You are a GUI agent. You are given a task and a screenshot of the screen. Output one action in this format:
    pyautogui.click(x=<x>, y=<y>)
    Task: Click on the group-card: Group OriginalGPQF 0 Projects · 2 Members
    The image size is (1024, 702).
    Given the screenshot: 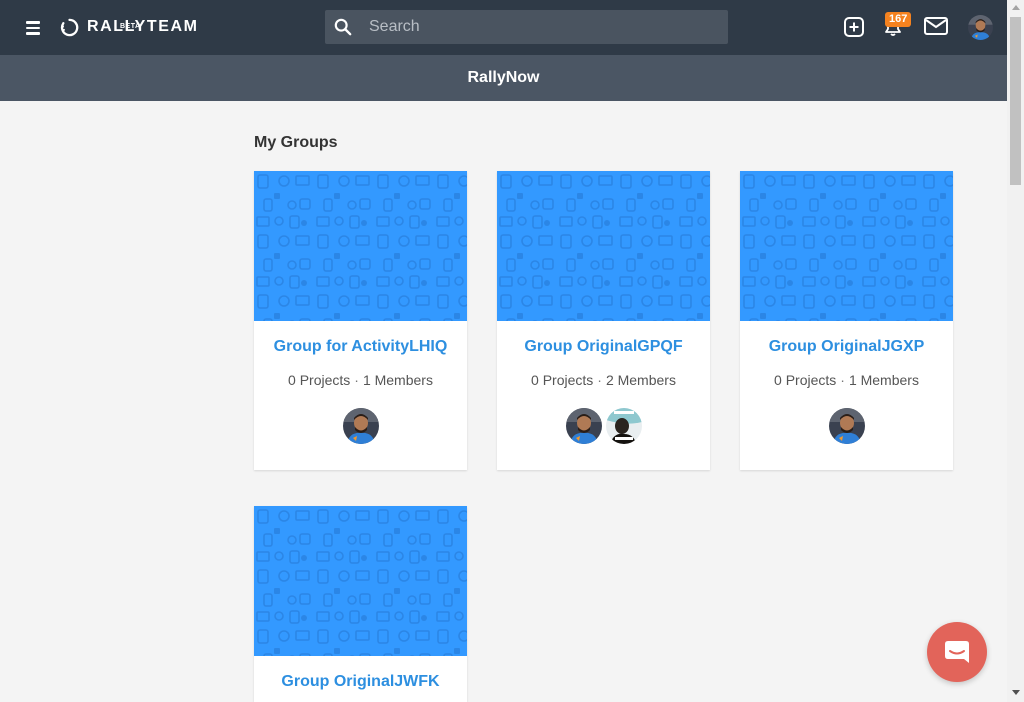 What is the action you would take?
    pyautogui.click(x=603, y=320)
    